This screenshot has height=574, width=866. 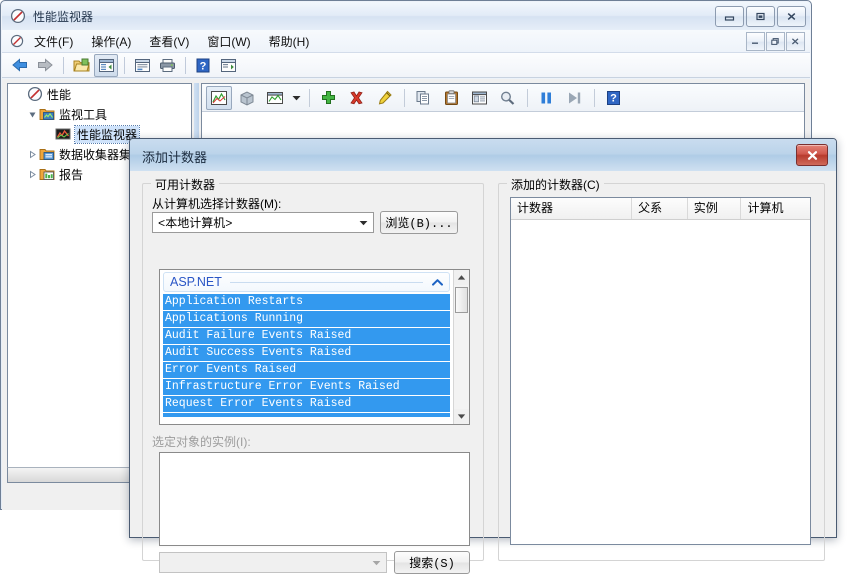 I want to click on add-counter-icon, so click(x=328, y=98).